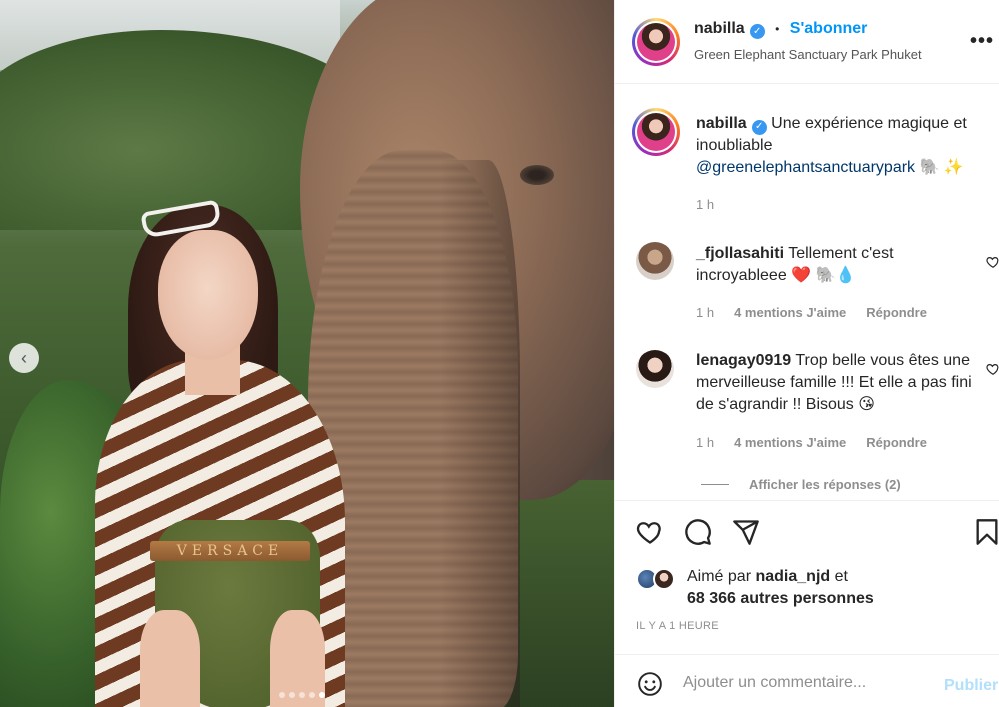  I want to click on caption-mention: @greenelephantsanctuarypark, so click(805, 167).